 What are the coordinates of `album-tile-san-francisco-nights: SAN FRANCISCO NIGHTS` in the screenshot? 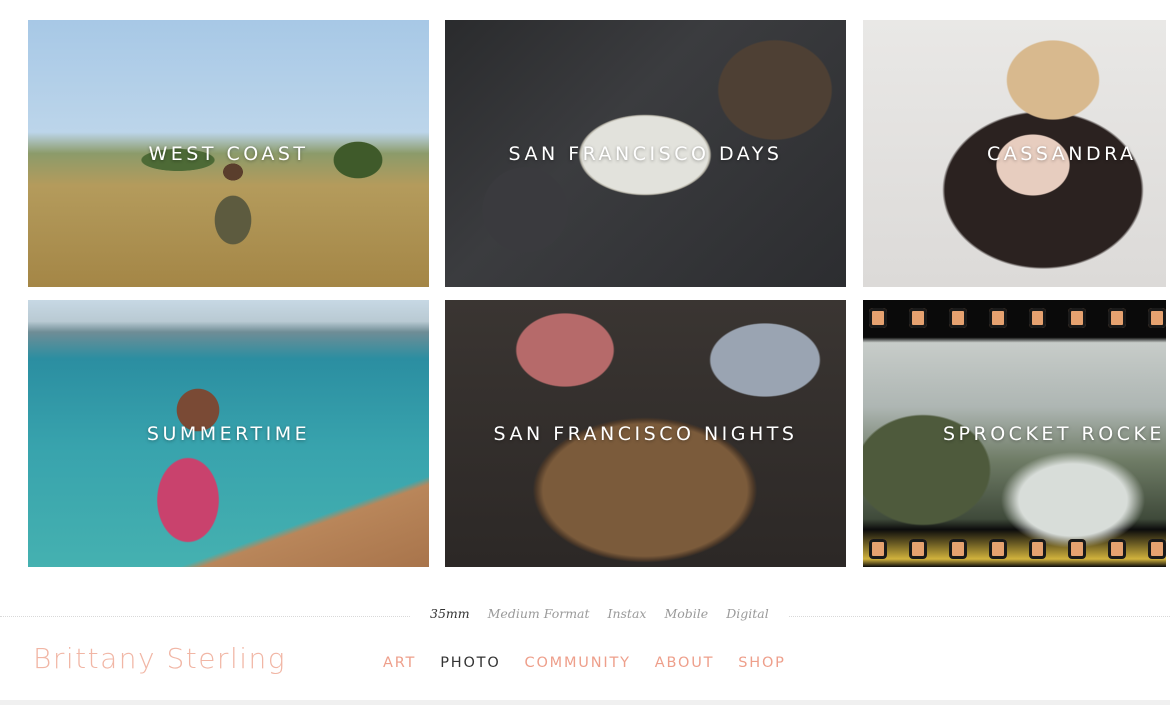 It's located at (645, 433).